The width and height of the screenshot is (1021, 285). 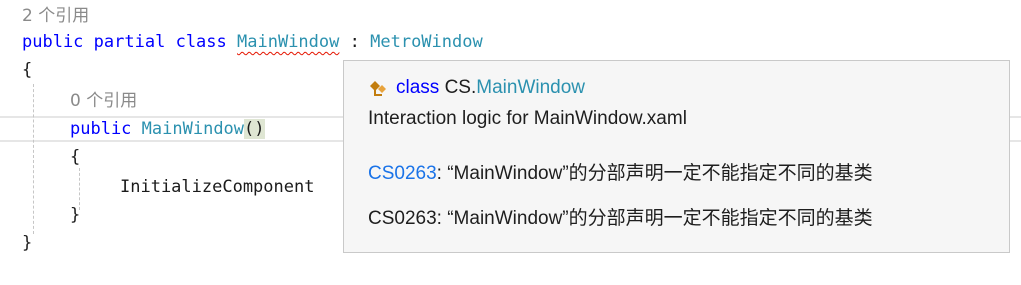 What do you see at coordinates (379, 88) in the screenshot?
I see `class-icon` at bounding box center [379, 88].